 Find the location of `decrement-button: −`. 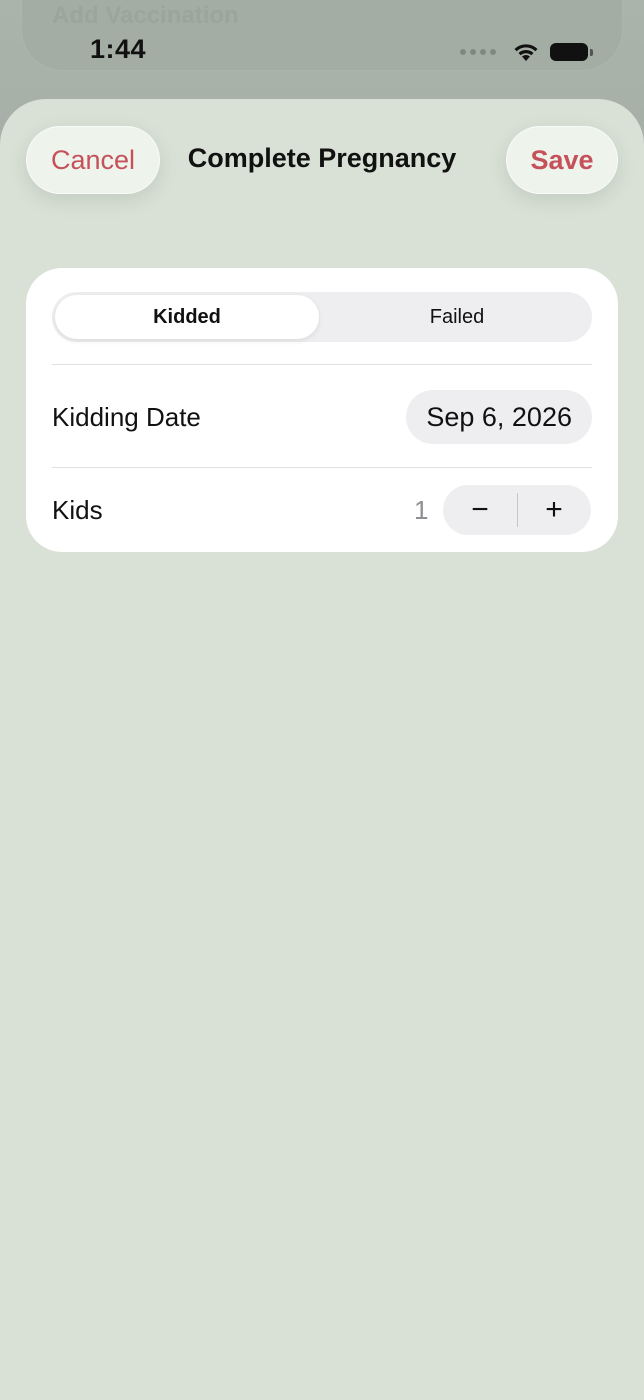

decrement-button: − is located at coordinates (480, 510).